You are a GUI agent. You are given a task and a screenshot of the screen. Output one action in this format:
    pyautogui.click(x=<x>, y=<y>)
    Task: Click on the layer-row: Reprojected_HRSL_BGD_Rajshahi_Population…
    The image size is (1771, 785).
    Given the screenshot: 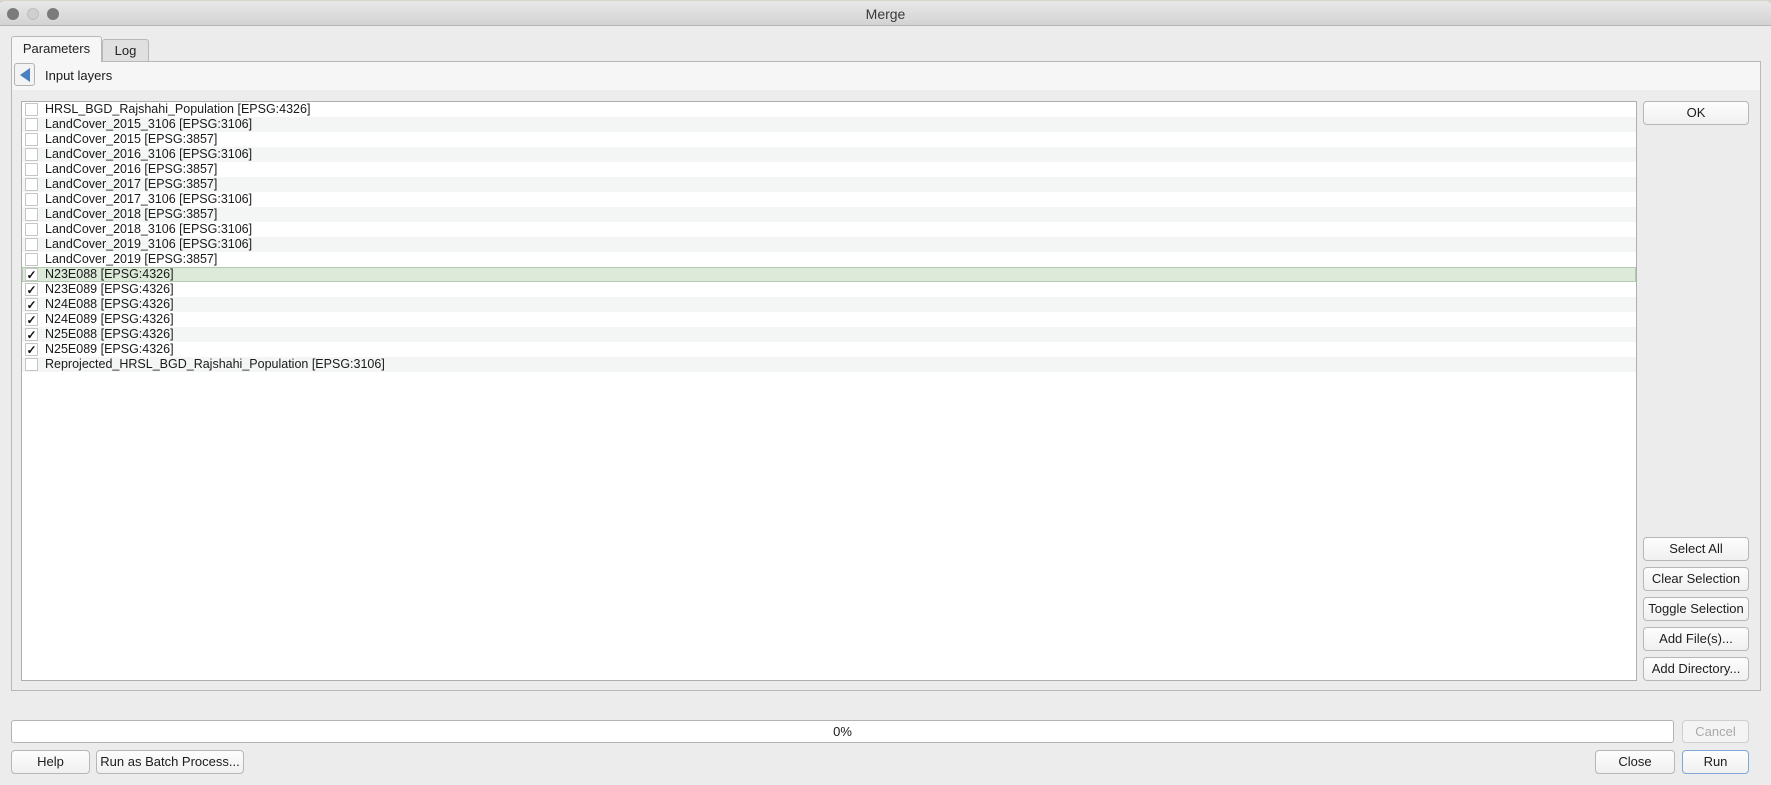 What is the action you would take?
    pyautogui.click(x=829, y=364)
    